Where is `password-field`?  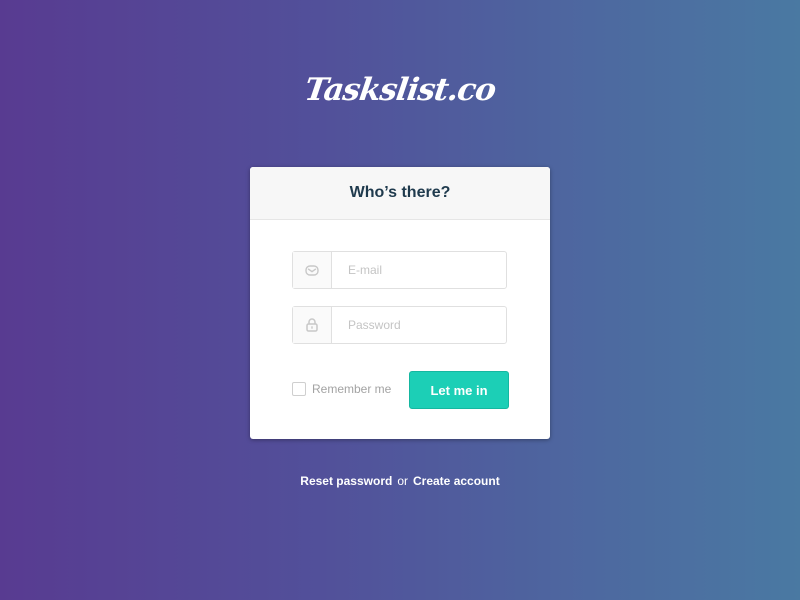 password-field is located at coordinates (399, 325).